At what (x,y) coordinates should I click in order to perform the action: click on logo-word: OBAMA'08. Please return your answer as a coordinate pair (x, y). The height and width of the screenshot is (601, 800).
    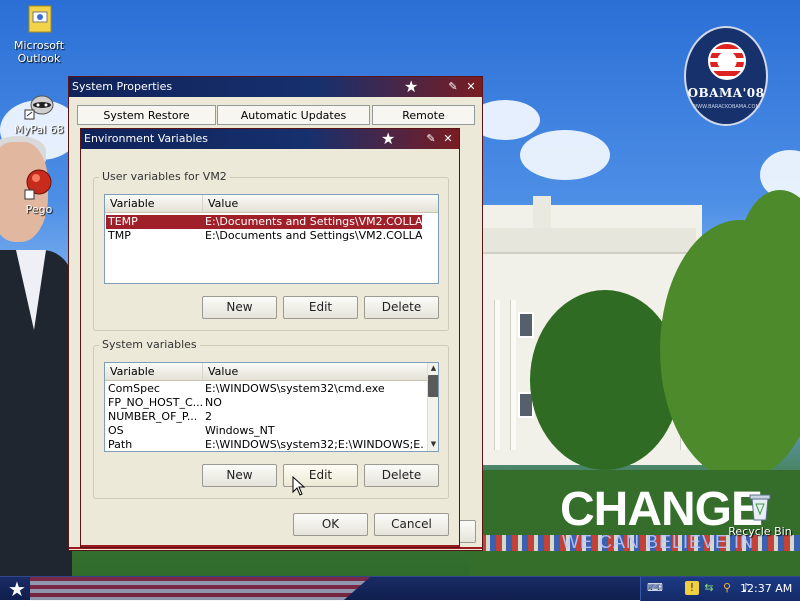
    Looking at the image, I should click on (726, 93).